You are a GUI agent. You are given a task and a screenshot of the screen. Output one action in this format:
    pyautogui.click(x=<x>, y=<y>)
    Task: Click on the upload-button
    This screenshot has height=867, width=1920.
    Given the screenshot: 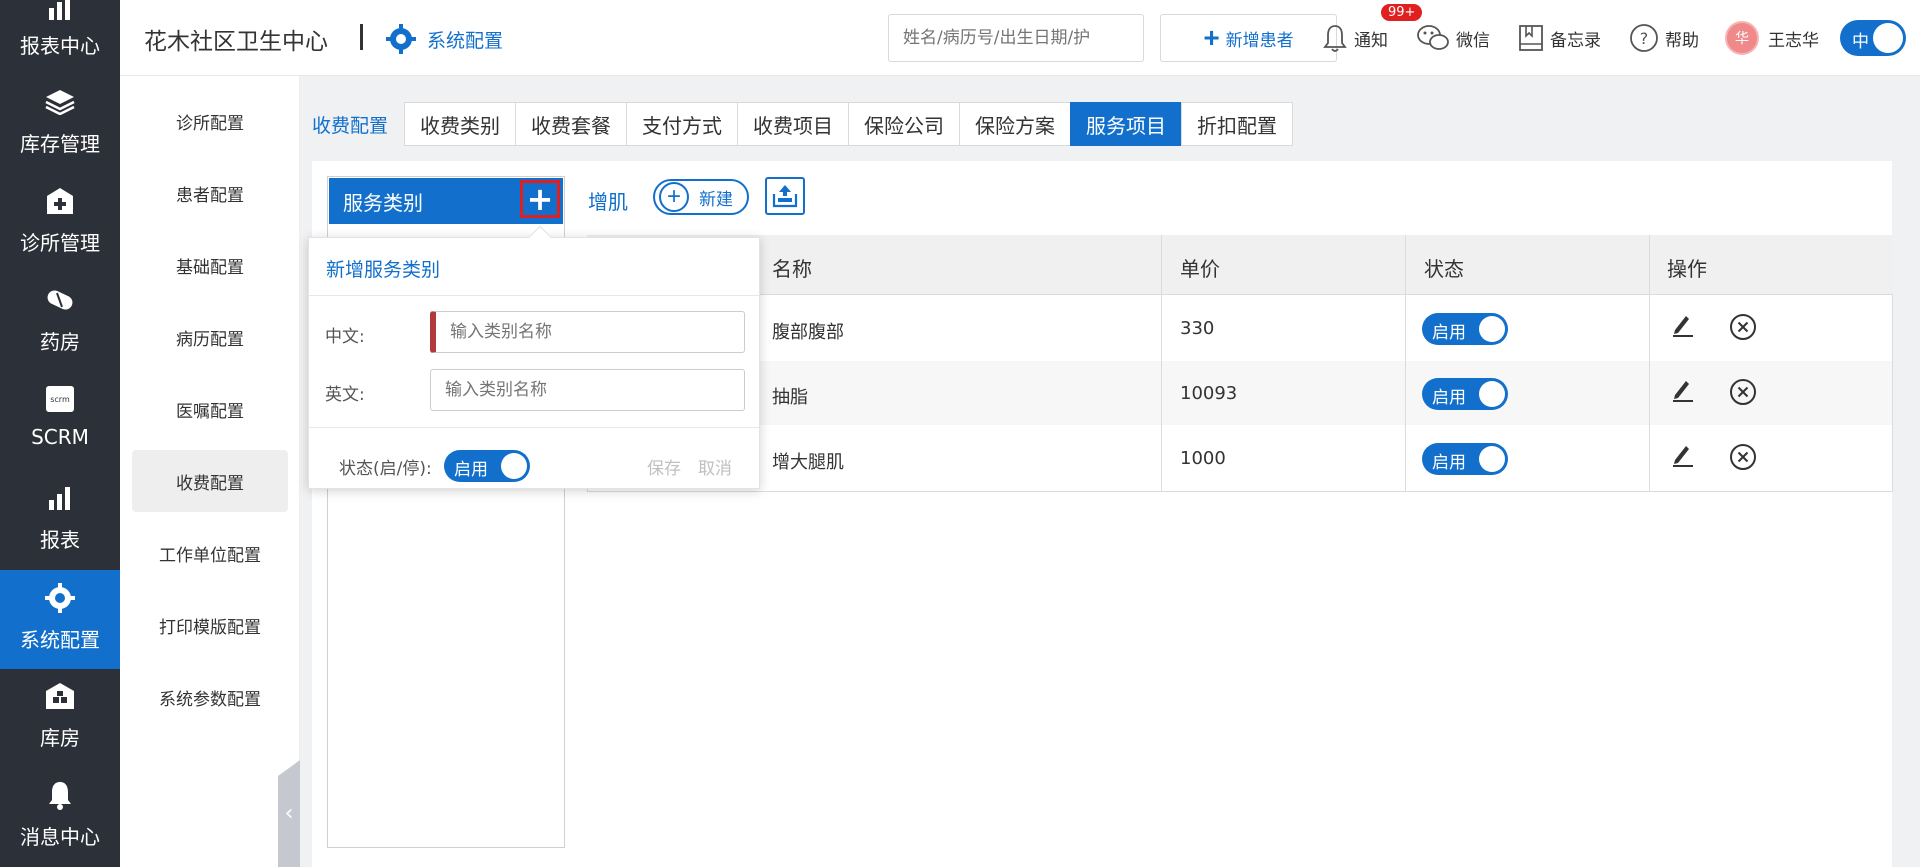 What is the action you would take?
    pyautogui.click(x=785, y=196)
    